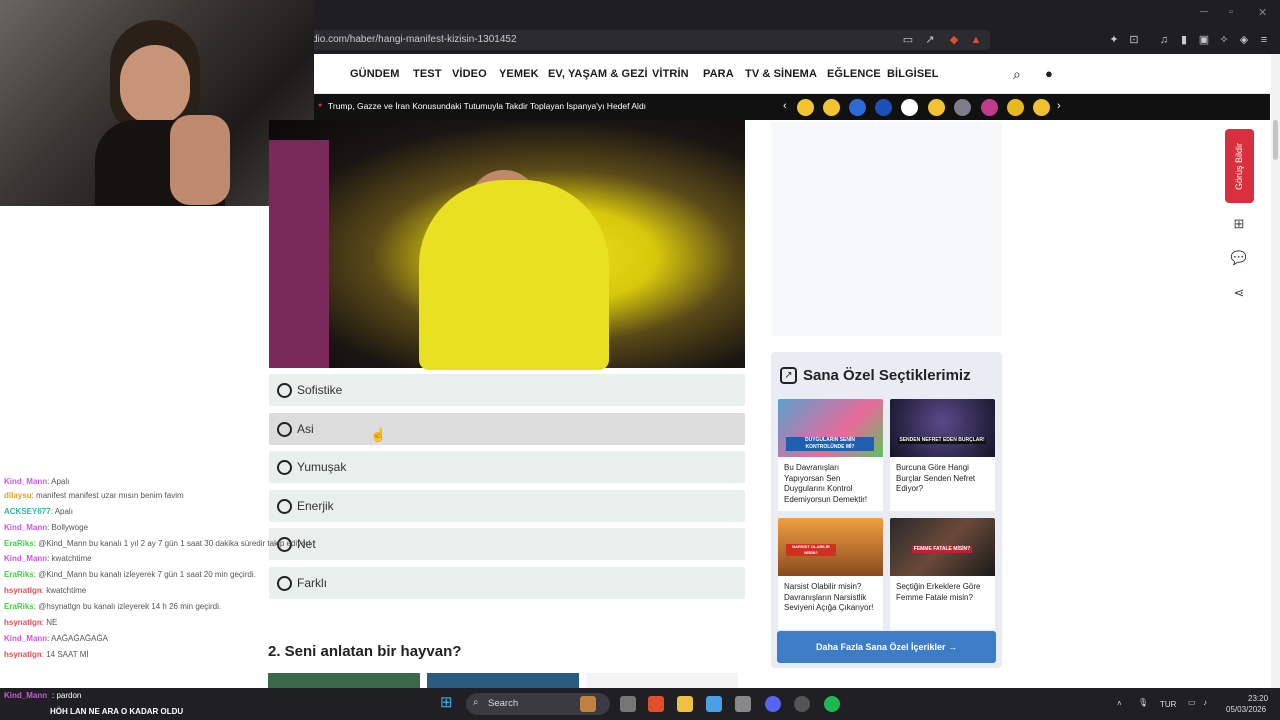 This screenshot has width=1280, height=720. Describe the element at coordinates (1114, 40) in the screenshot. I see `extensions-icon: ✦` at that location.